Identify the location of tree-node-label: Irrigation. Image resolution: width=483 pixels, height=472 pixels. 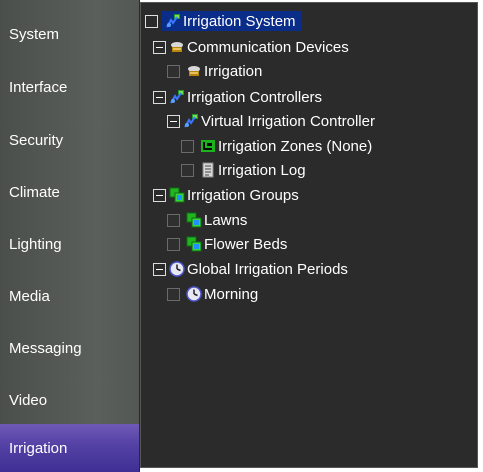
(233, 71).